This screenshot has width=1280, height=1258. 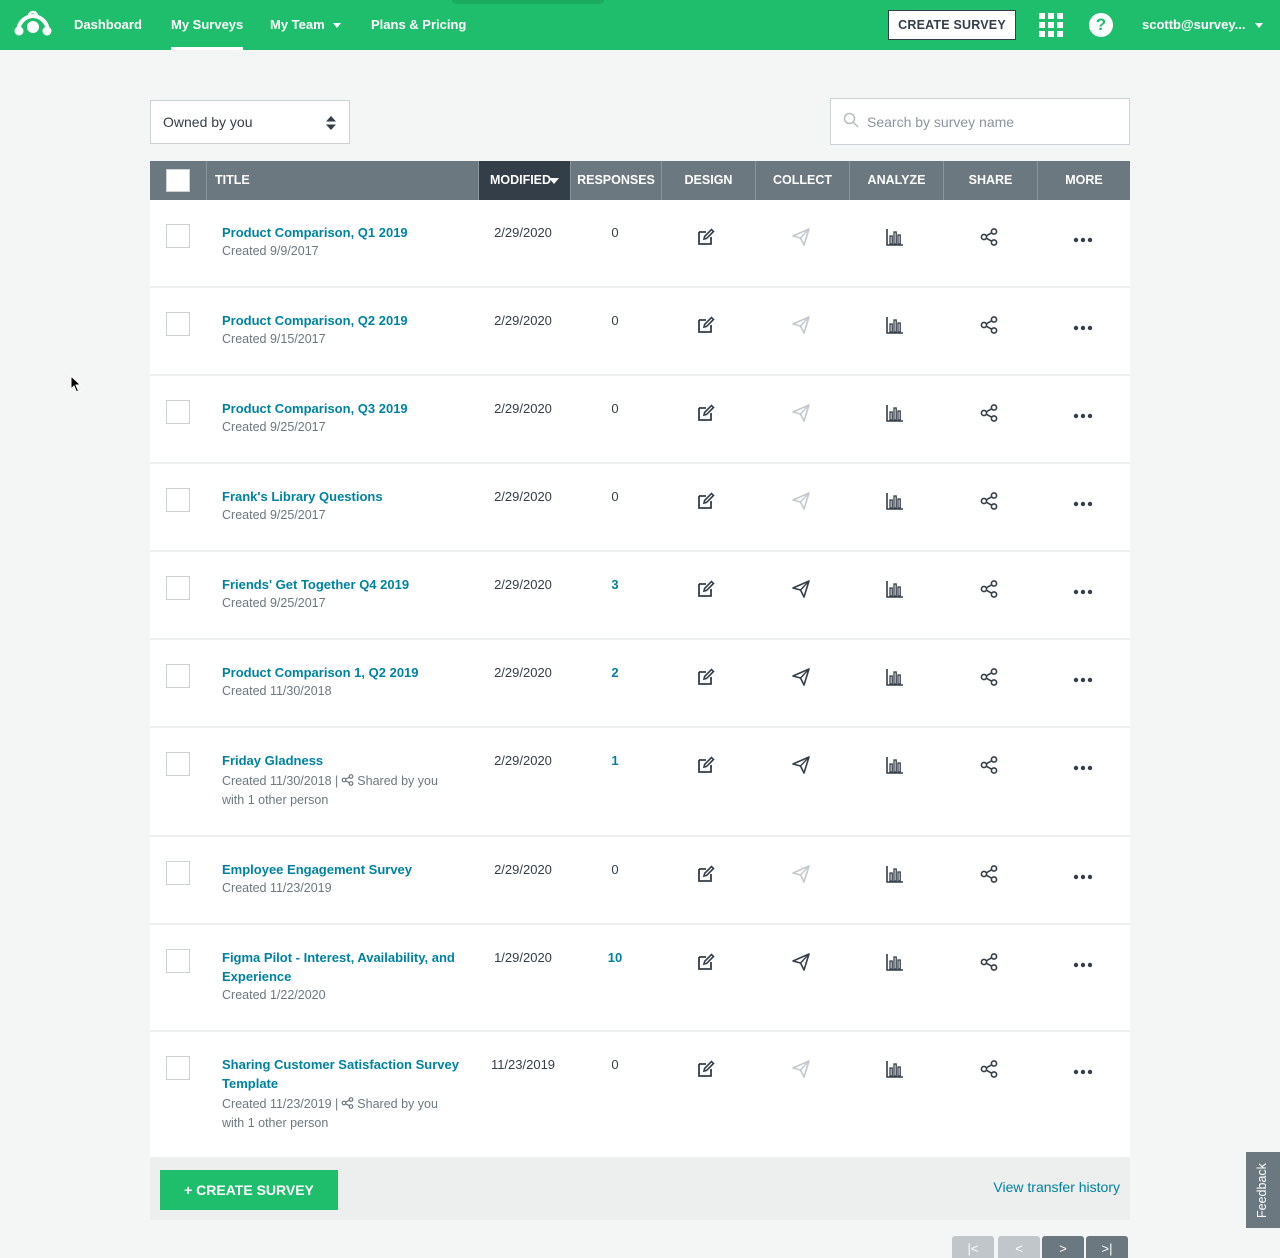 I want to click on response-count: 1, so click(x=615, y=760).